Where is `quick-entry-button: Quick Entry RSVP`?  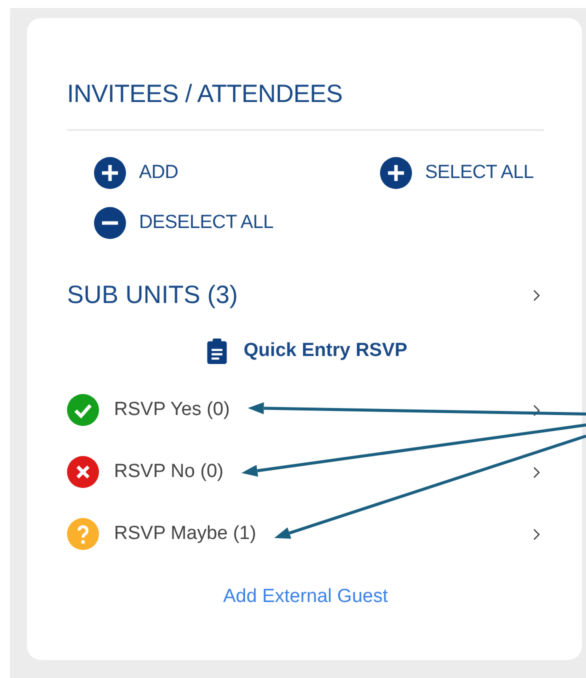 quick-entry-button: Quick Entry RSVP is located at coordinates (306, 351).